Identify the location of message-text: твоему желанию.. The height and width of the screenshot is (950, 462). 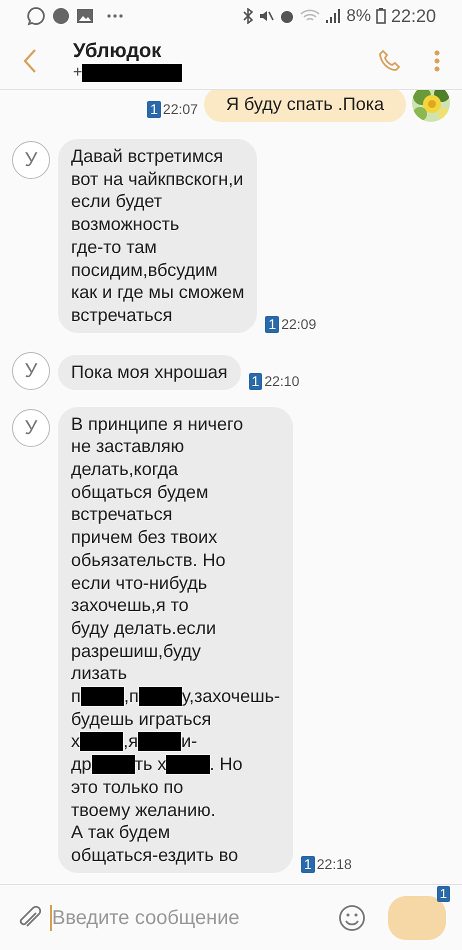
(143, 810).